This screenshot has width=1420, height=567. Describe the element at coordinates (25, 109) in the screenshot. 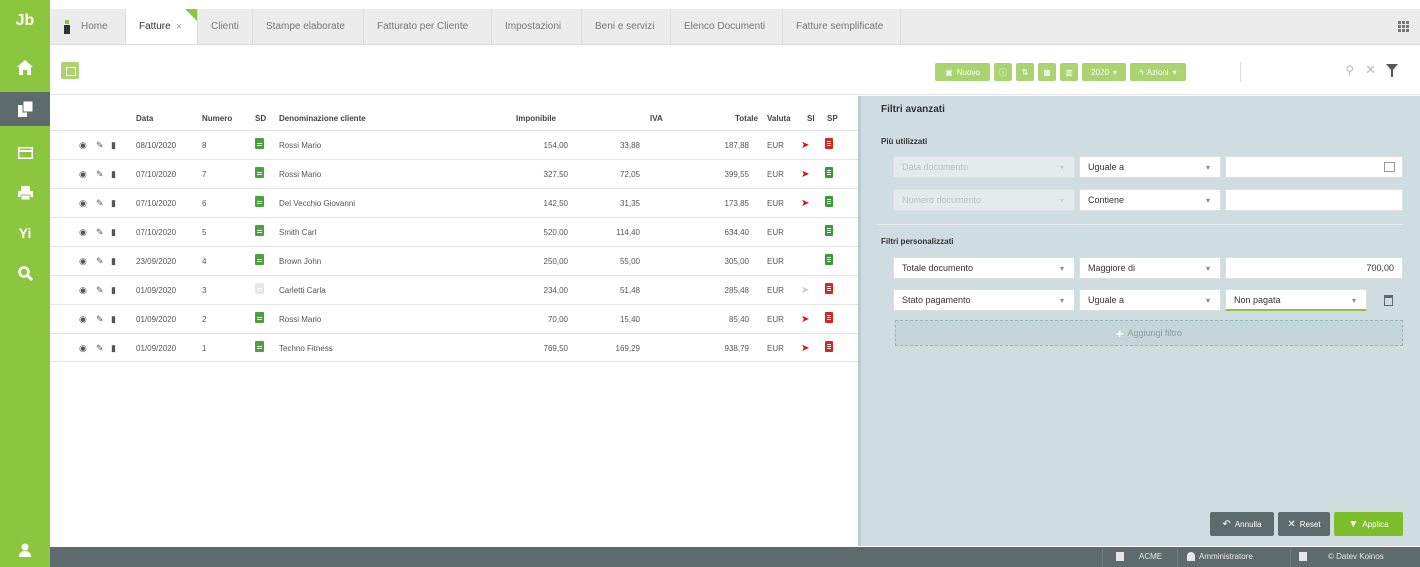

I see `documents-icon` at that location.